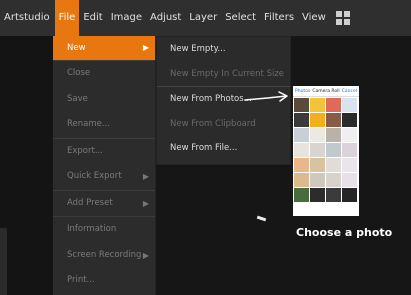 The height and width of the screenshot is (295, 411). What do you see at coordinates (26, 165) in the screenshot?
I see `left-panel` at bounding box center [26, 165].